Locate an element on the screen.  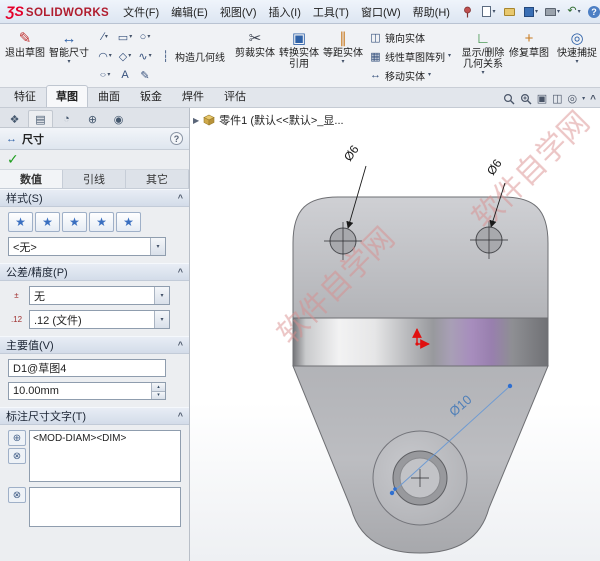
dimension-name-field: D1@草图4 is located at coordinates (87, 368).